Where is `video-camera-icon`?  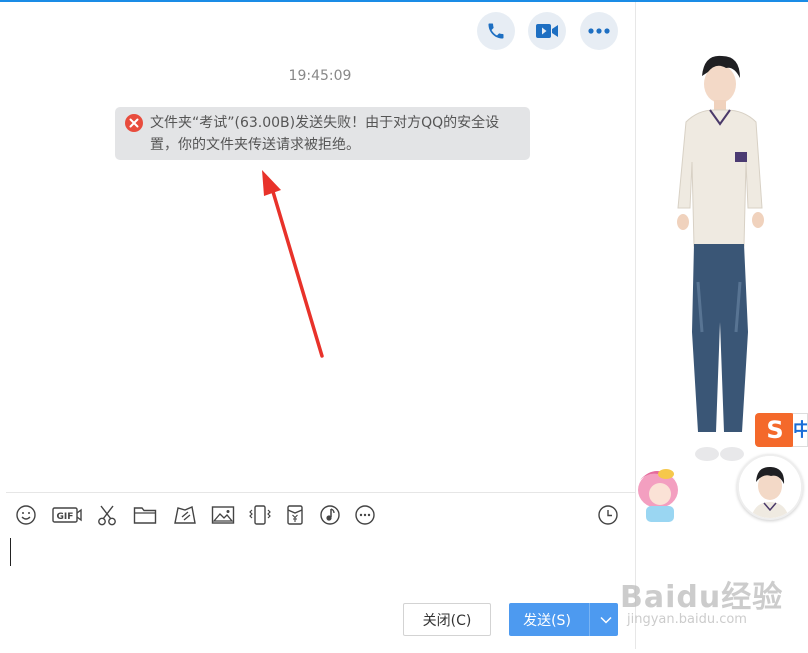 video-camera-icon is located at coordinates (547, 31).